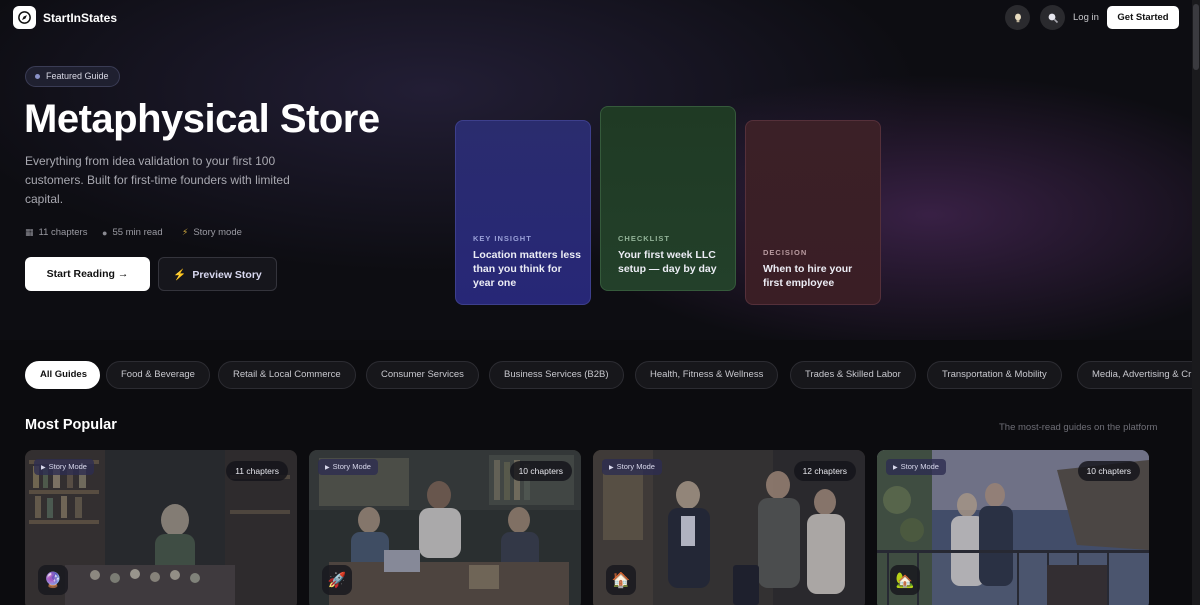 The width and height of the screenshot is (1200, 605). Describe the element at coordinates (227, 274) in the screenshot. I see `preview-story-label: Preview Story` at that location.